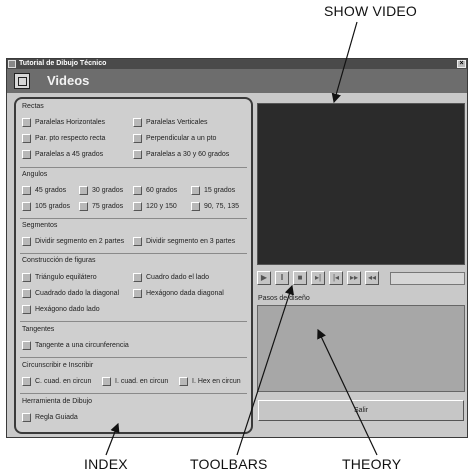  What do you see at coordinates (57, 401) in the screenshot?
I see `section-title-herramienta: Herramienta de Dibujo` at bounding box center [57, 401].